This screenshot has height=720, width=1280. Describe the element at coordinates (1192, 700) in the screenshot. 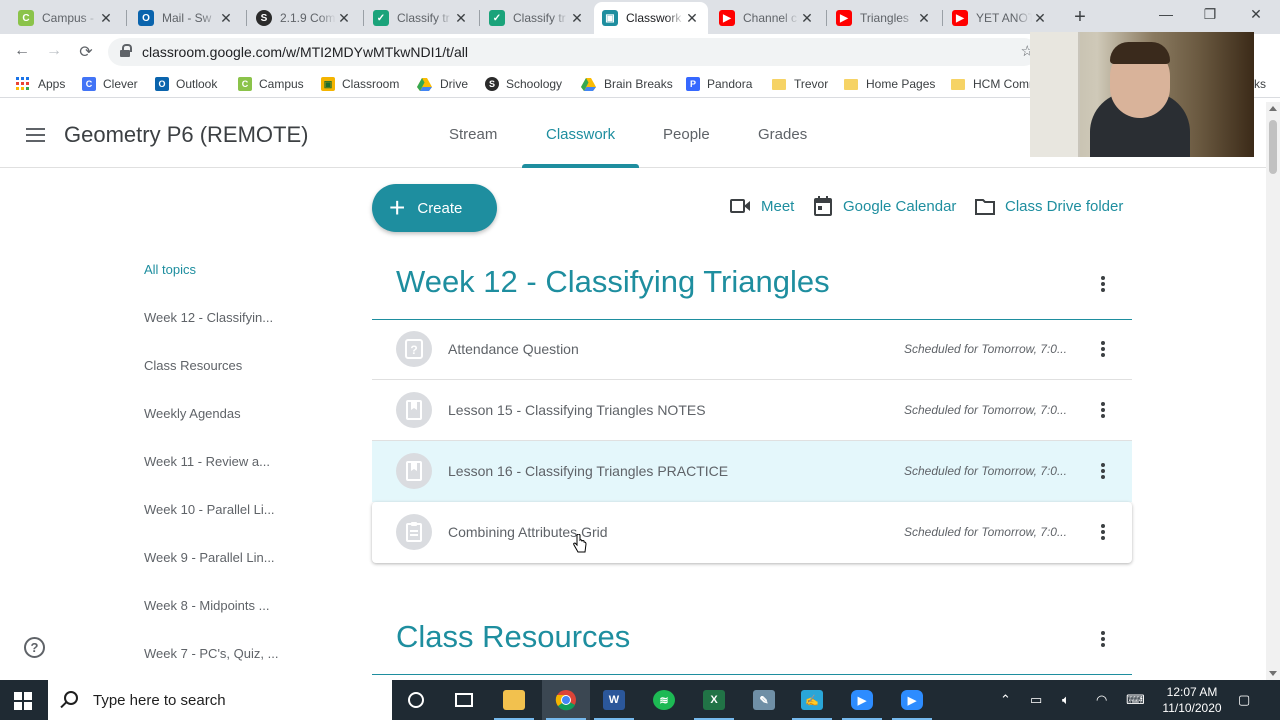

I see `system-clock: 12:07 AM 11/10/2020` at that location.